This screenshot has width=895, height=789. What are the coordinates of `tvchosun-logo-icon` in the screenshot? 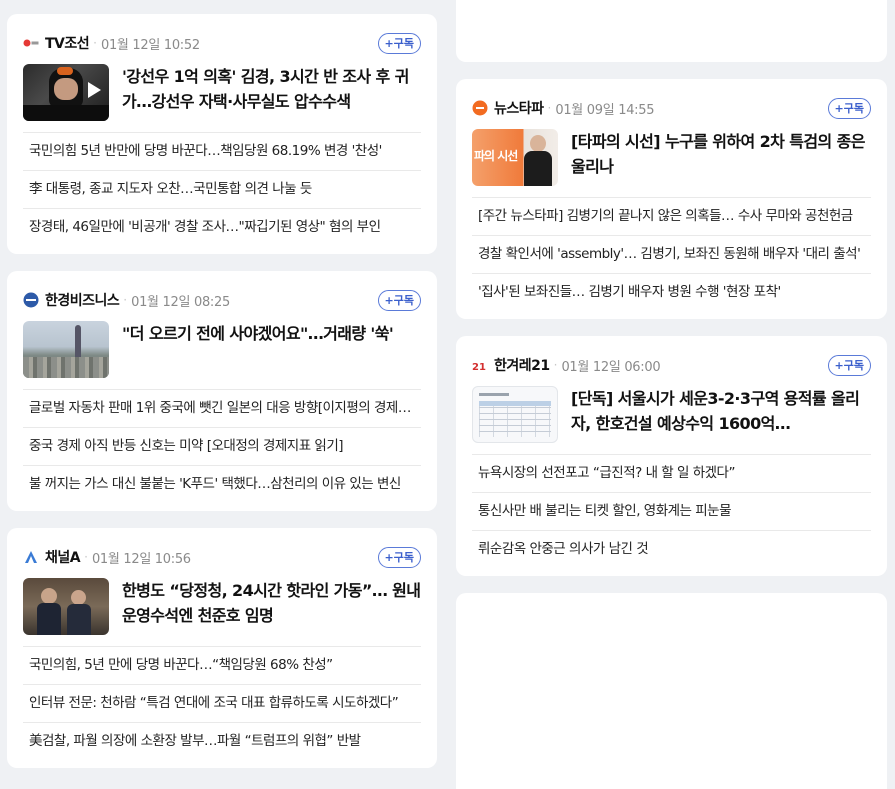 It's located at (31, 43).